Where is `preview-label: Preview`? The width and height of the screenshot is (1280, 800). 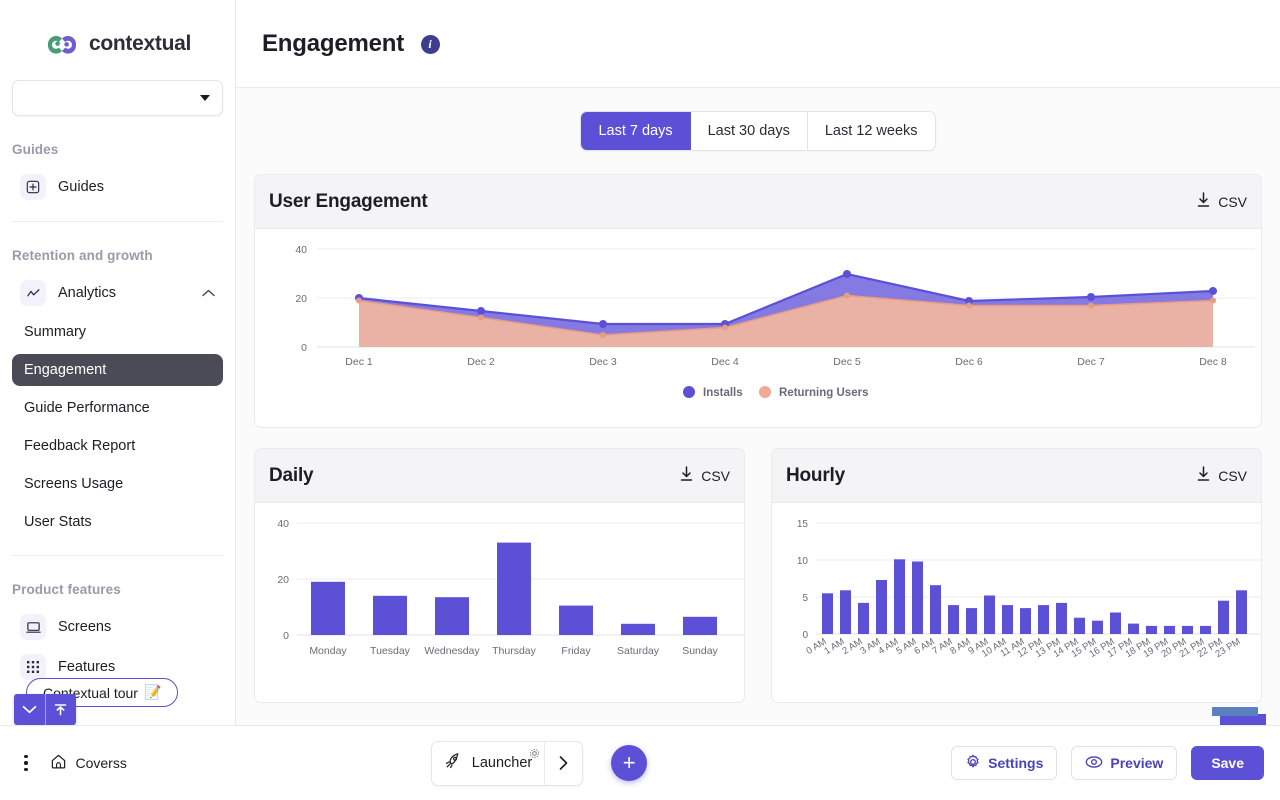 preview-label: Preview is located at coordinates (1137, 763).